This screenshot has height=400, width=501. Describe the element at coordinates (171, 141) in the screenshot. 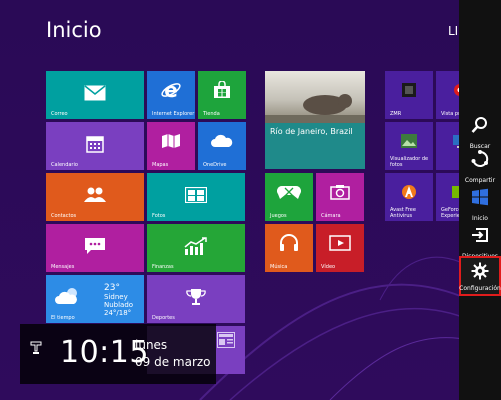

I see `map-icon` at that location.